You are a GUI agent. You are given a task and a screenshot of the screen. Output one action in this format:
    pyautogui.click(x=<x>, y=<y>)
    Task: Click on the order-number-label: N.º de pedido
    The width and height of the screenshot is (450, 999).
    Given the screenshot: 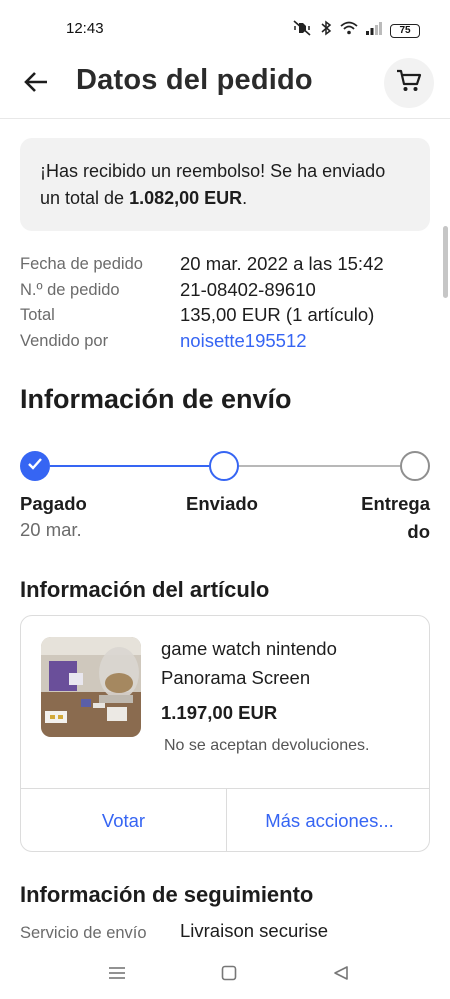 What is the action you would take?
    pyautogui.click(x=70, y=289)
    